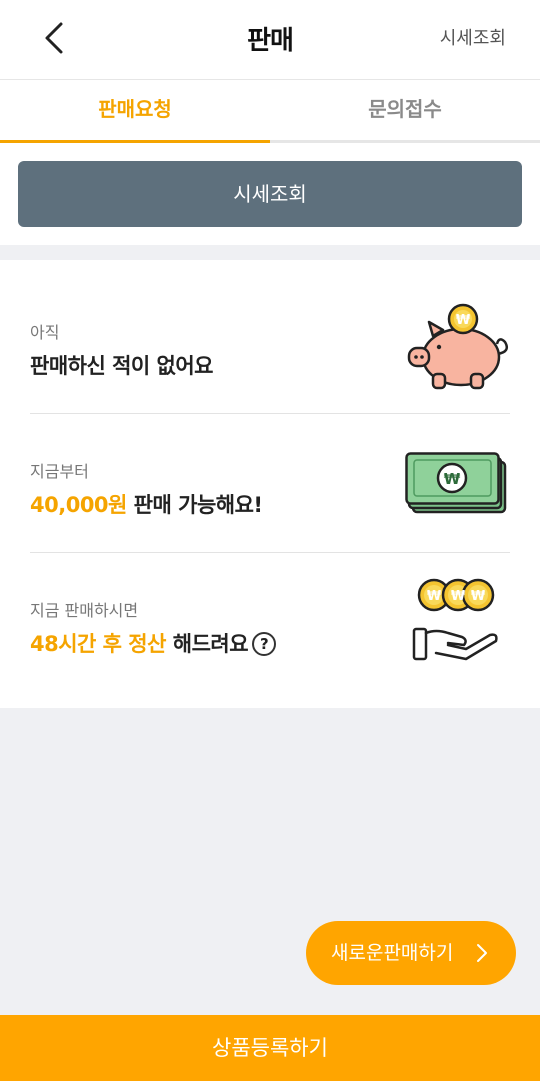 The width and height of the screenshot is (540, 1081). I want to click on app-header: 판매 시세조회, so click(270, 40).